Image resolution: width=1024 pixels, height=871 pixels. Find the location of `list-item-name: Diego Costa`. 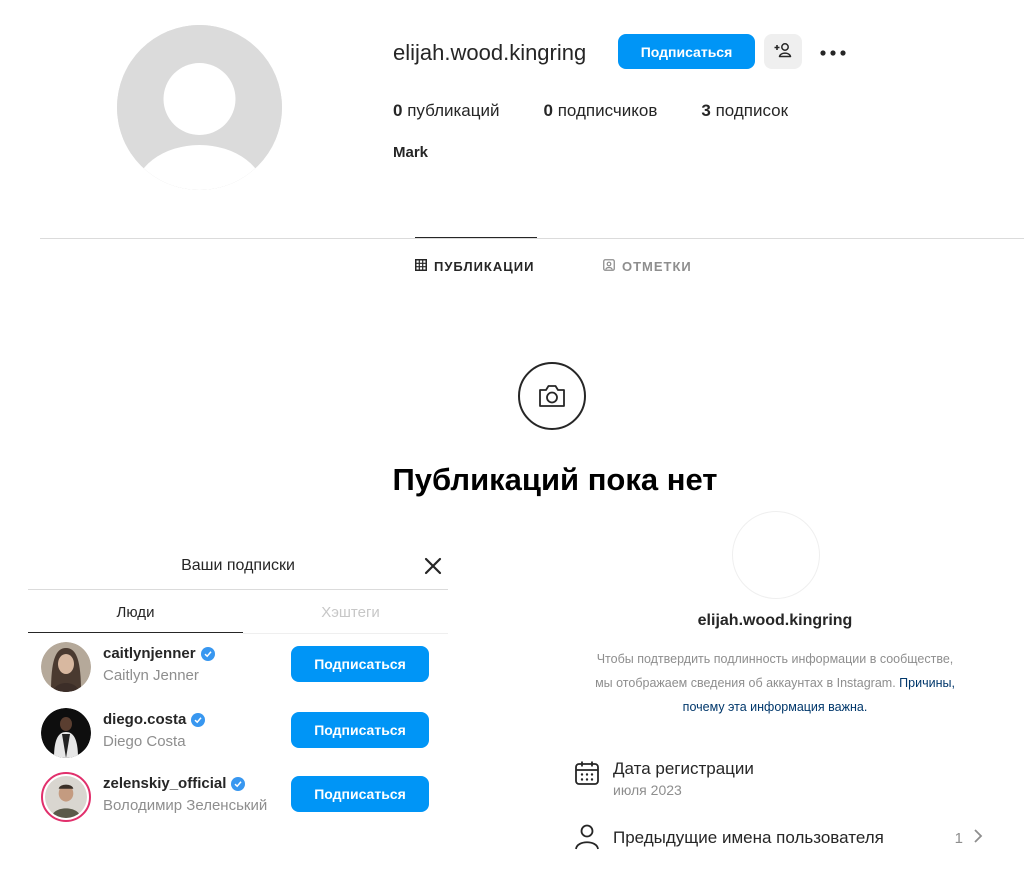

list-item-name: Diego Costa is located at coordinates (144, 741).